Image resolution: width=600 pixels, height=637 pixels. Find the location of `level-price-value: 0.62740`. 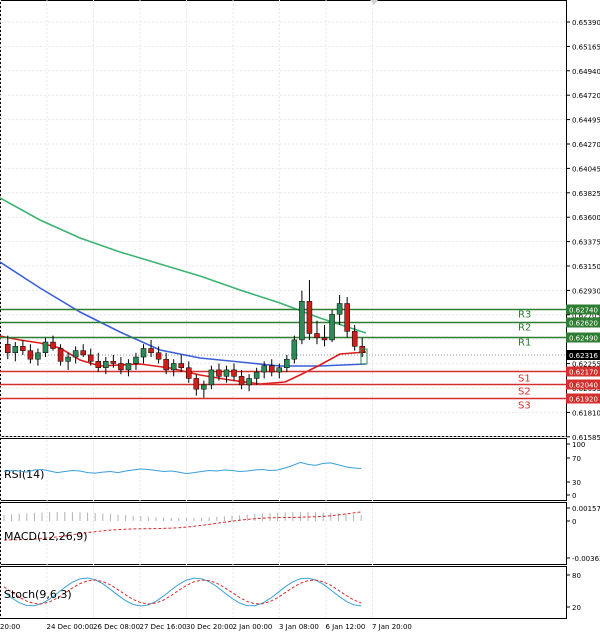

level-price-value: 0.62740 is located at coordinates (583, 311).